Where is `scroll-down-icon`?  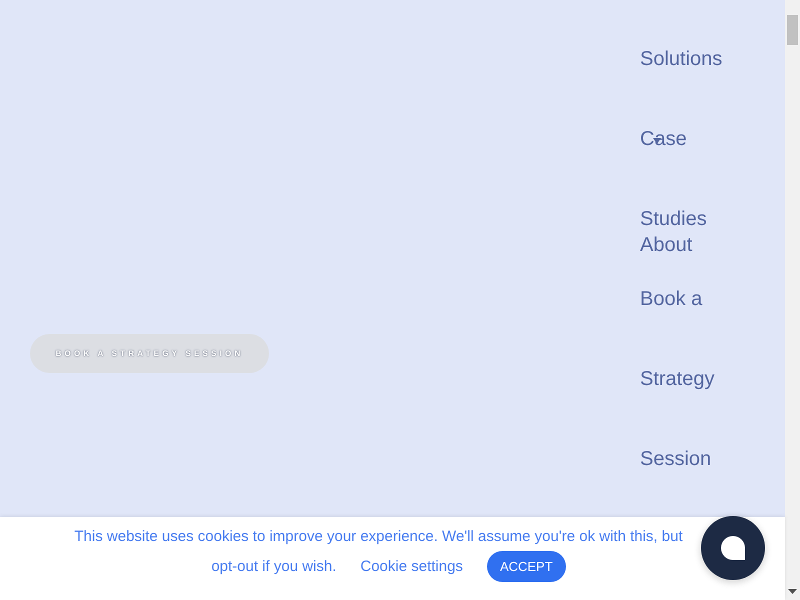
scroll-down-icon is located at coordinates (792, 591).